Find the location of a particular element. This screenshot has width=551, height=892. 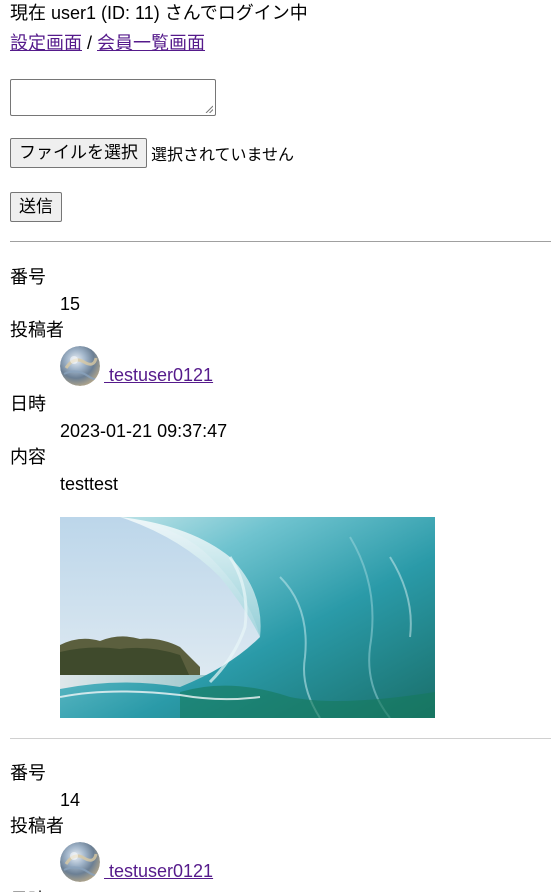

resize-grip-icon is located at coordinates (209, 109).